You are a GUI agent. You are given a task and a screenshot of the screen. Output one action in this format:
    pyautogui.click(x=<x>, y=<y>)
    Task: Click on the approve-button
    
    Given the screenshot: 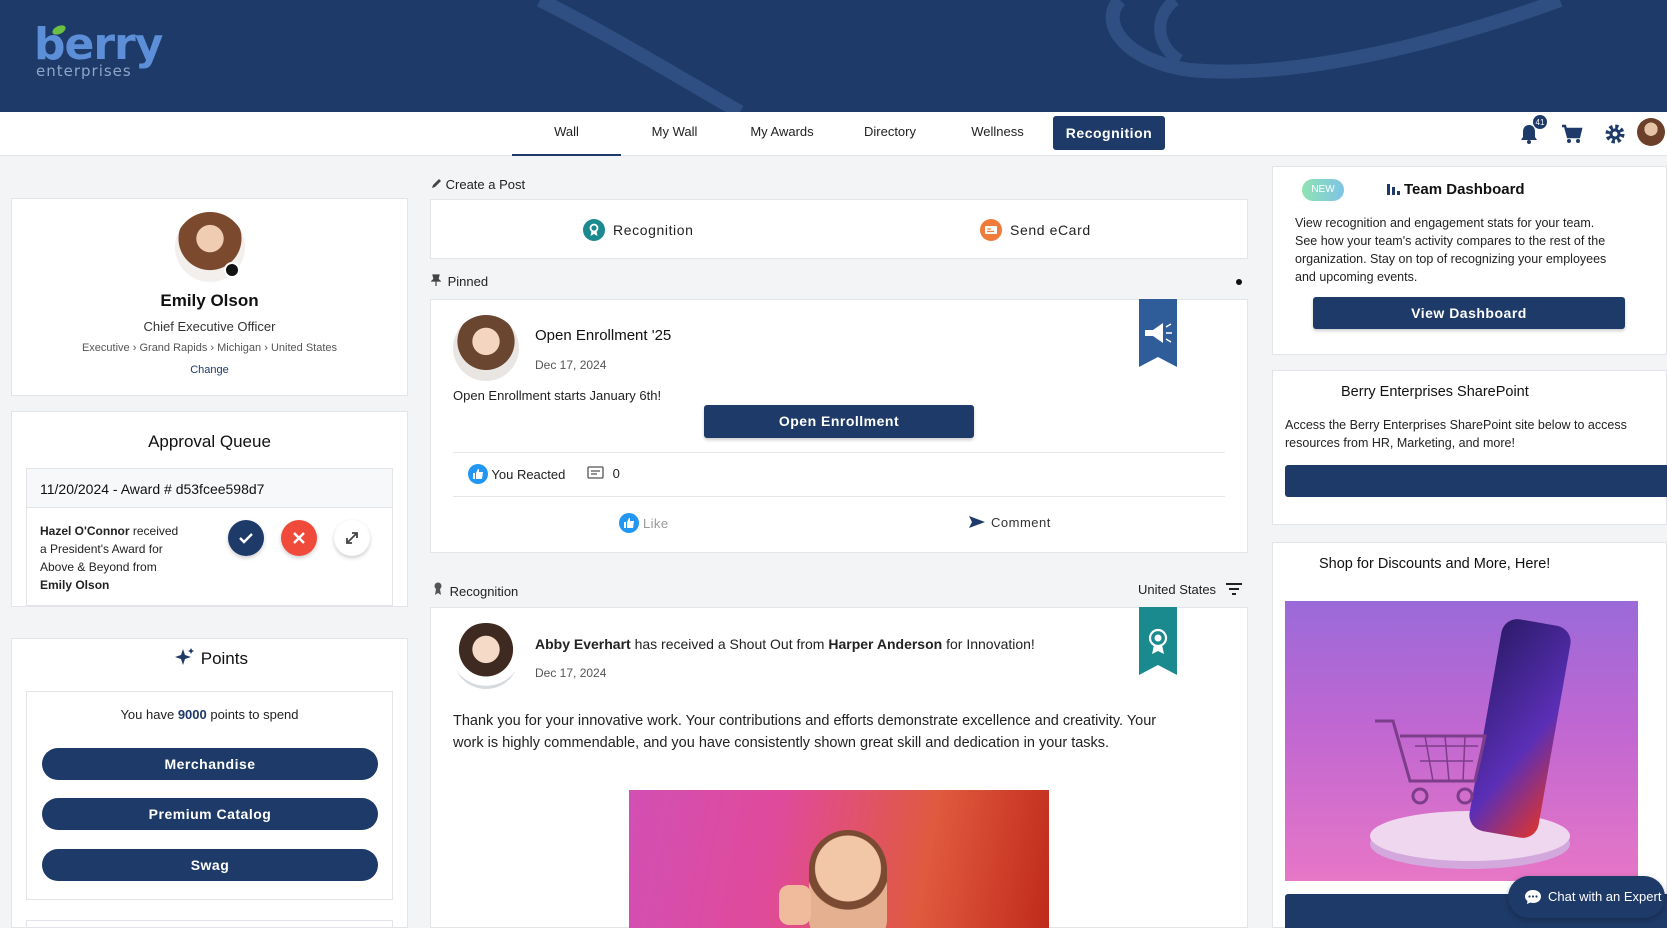 What is the action you would take?
    pyautogui.click(x=246, y=538)
    